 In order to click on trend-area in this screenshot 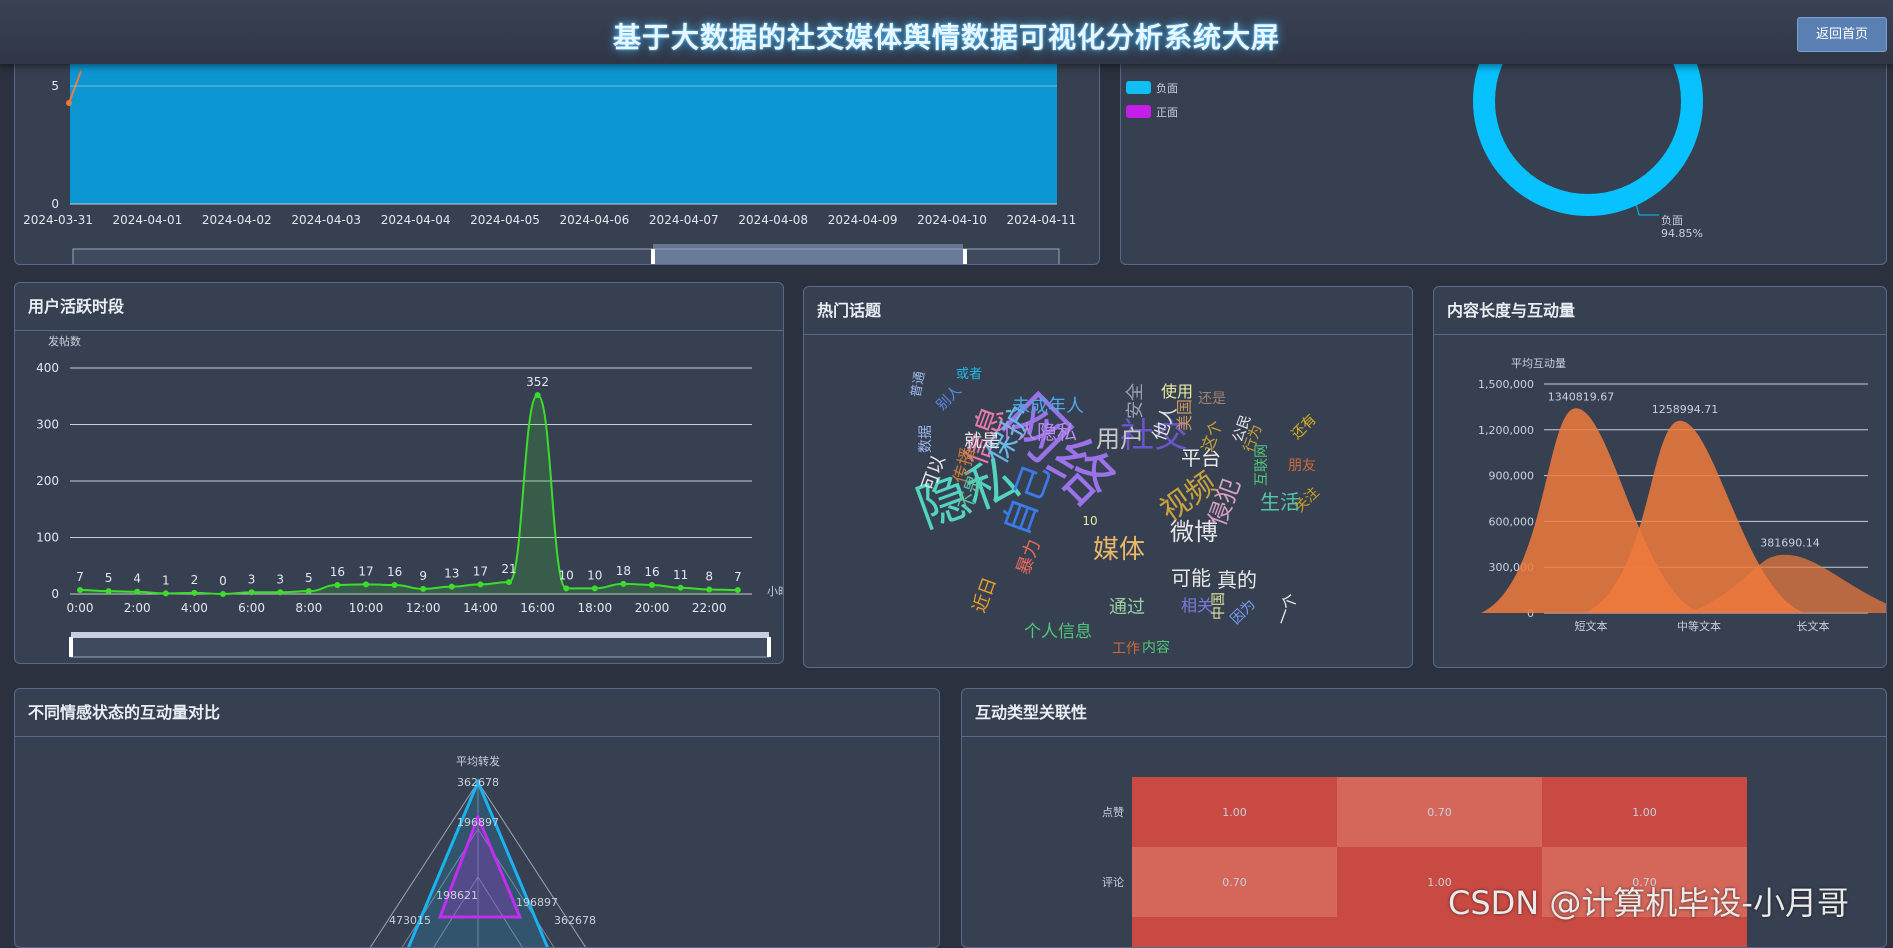, I will do `click(563, 132)`.